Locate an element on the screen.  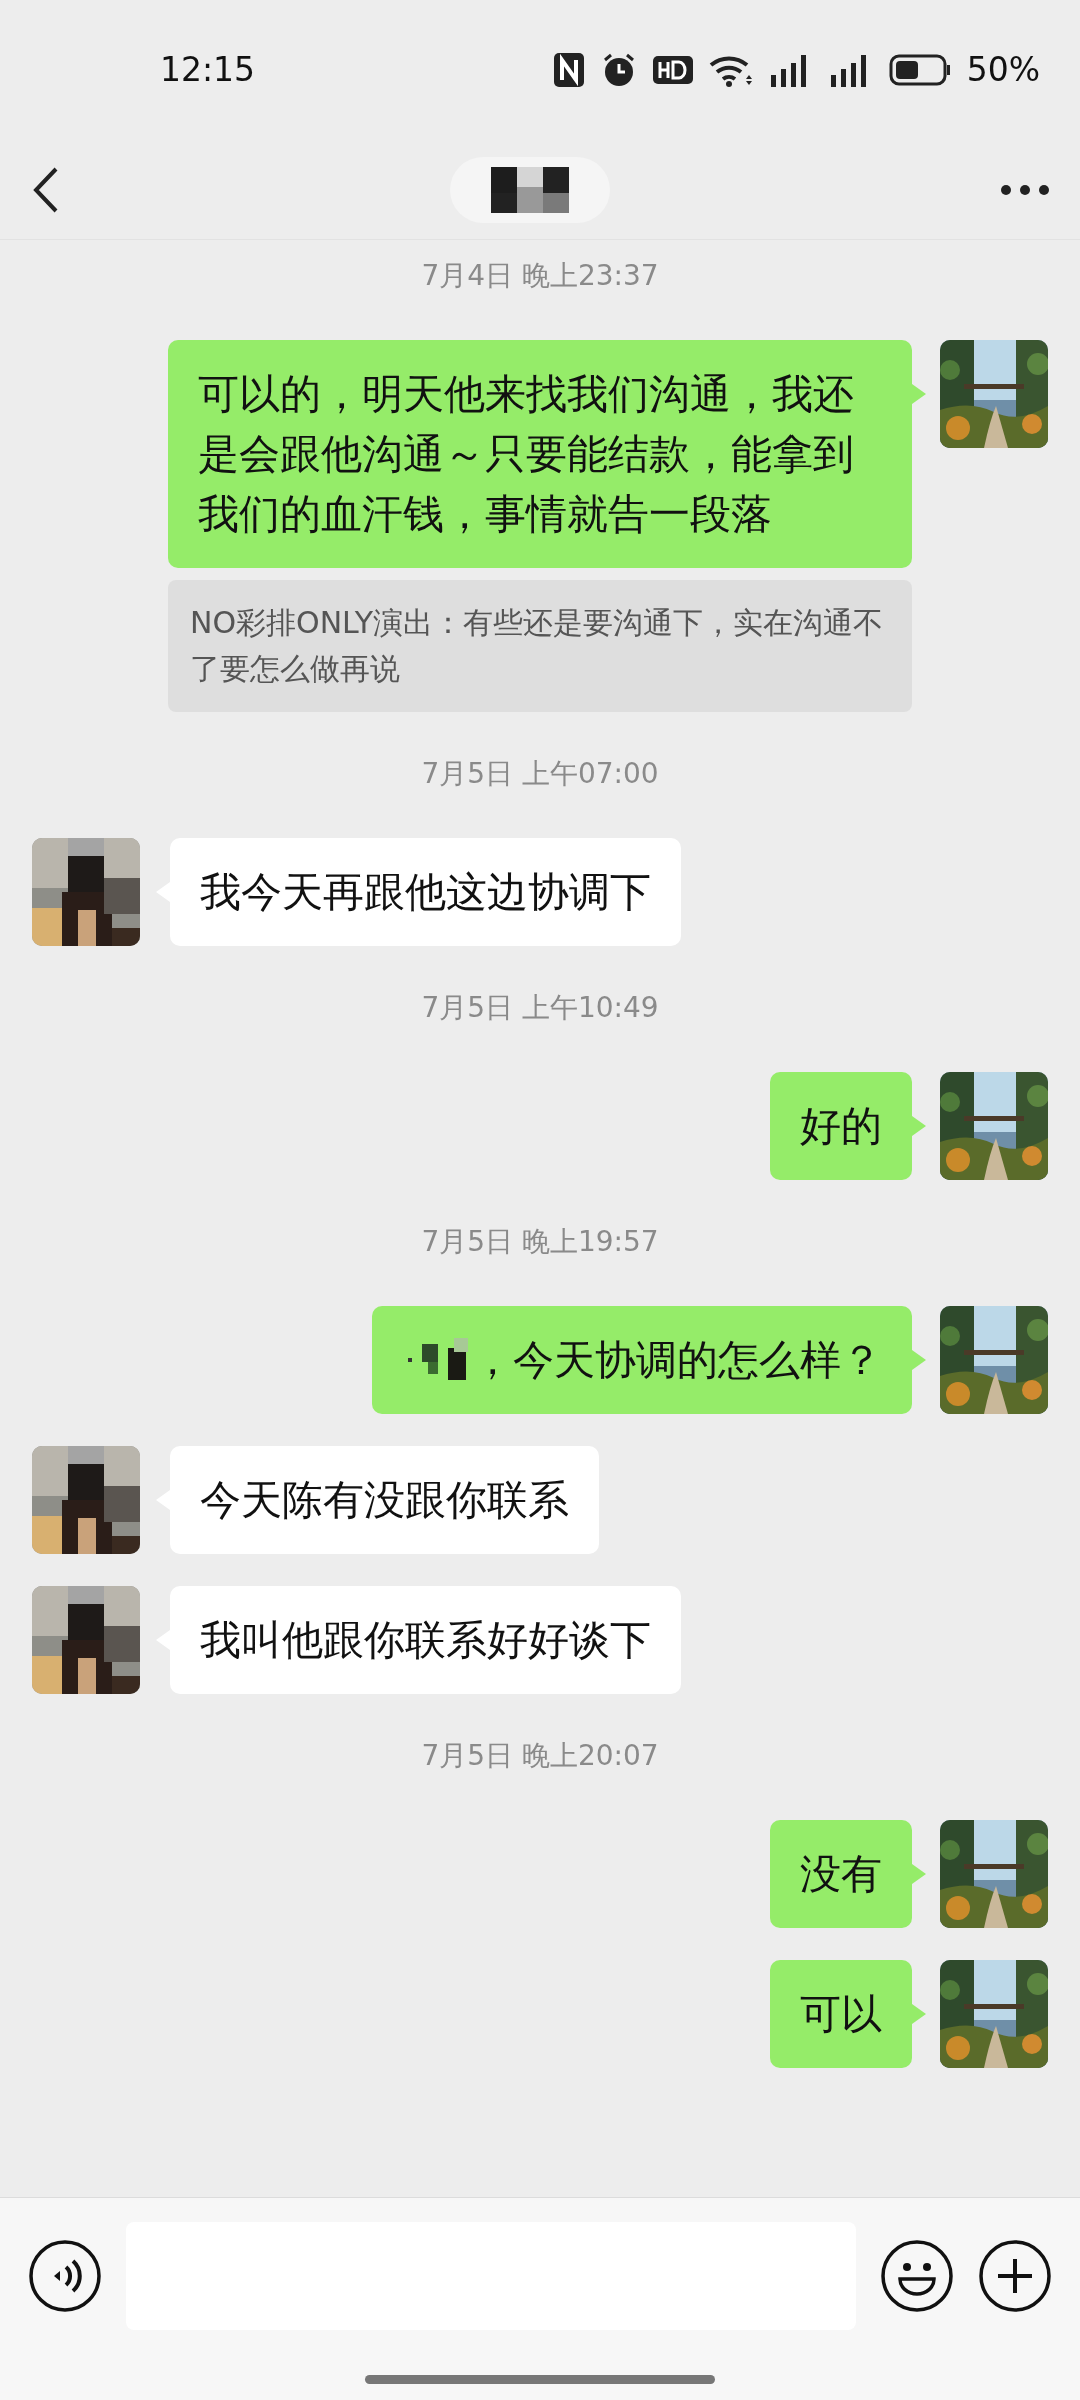
timestamp: 7月5日 上午10:49 is located at coordinates (540, 1008).